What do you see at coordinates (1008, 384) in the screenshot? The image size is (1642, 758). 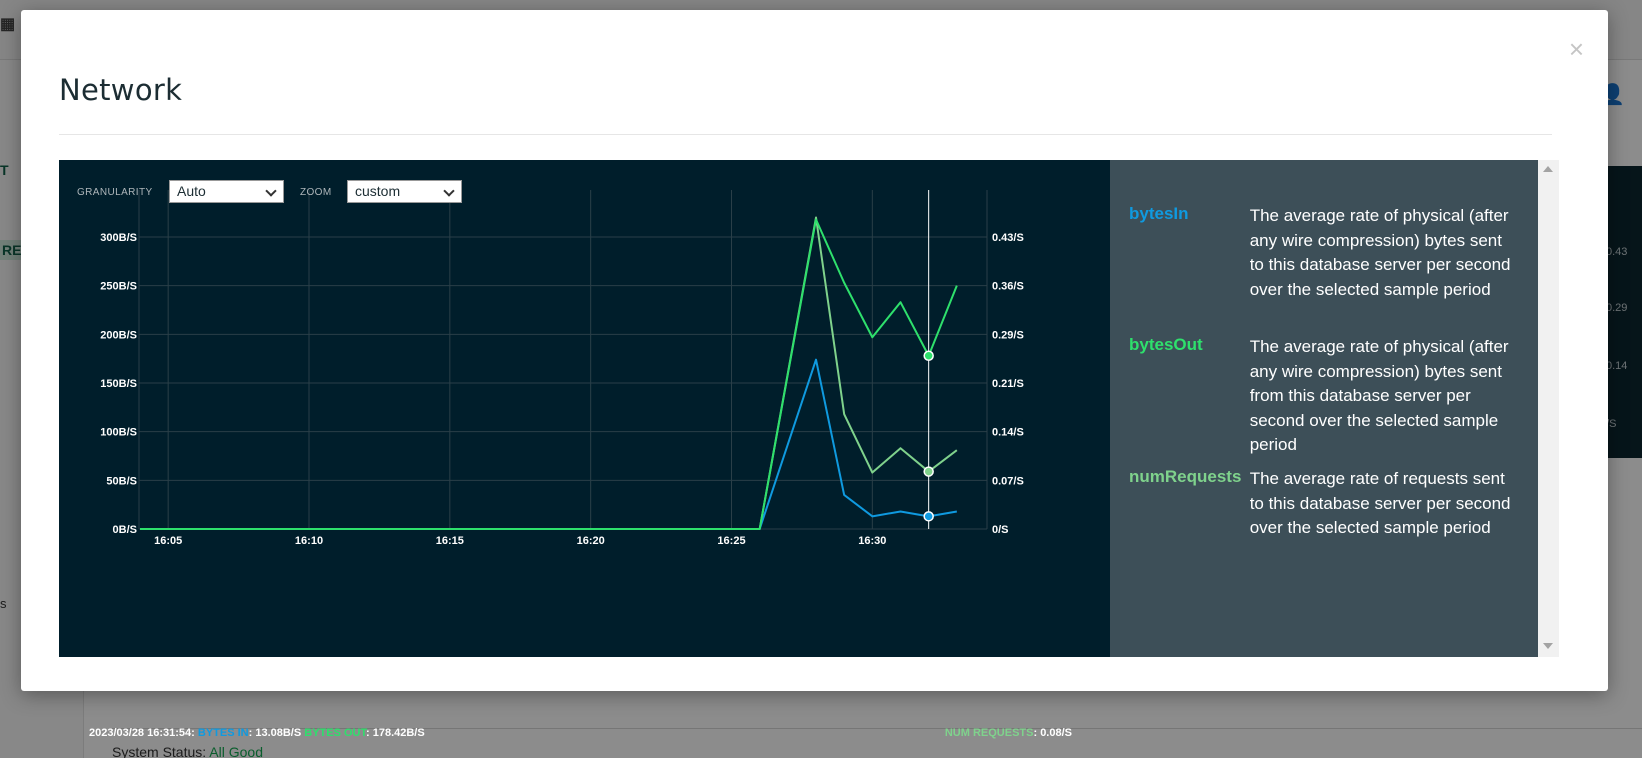 I see `right-axis-tick-label: 0.21/S` at bounding box center [1008, 384].